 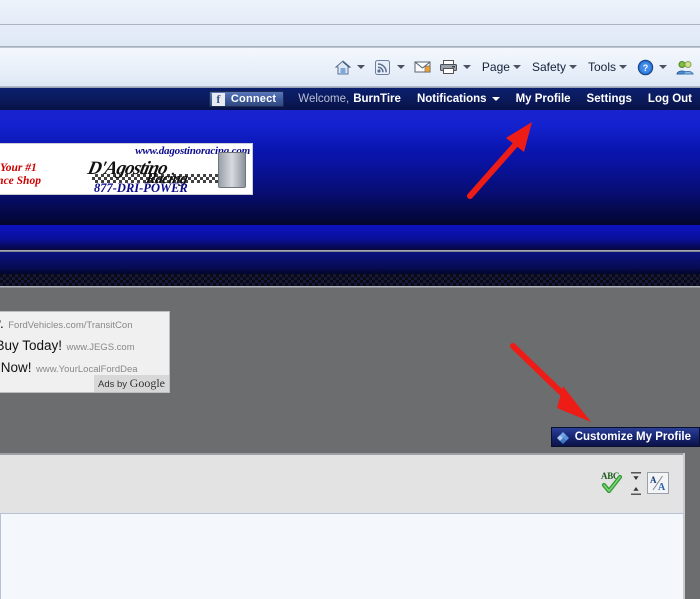 I want to click on help-caret-icon, so click(x=663, y=67).